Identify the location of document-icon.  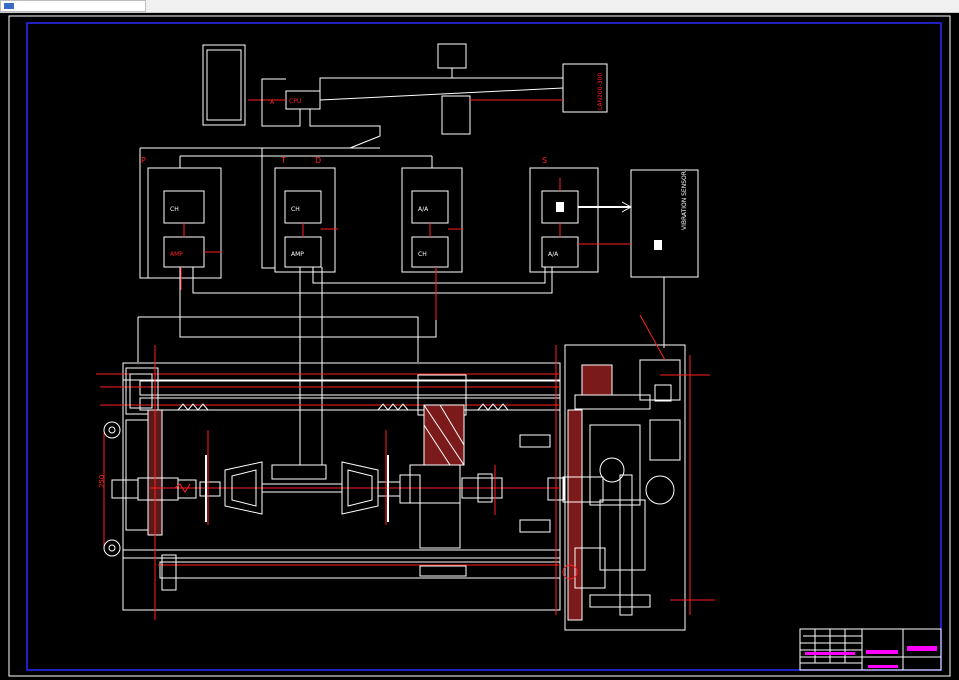
(9, 6).